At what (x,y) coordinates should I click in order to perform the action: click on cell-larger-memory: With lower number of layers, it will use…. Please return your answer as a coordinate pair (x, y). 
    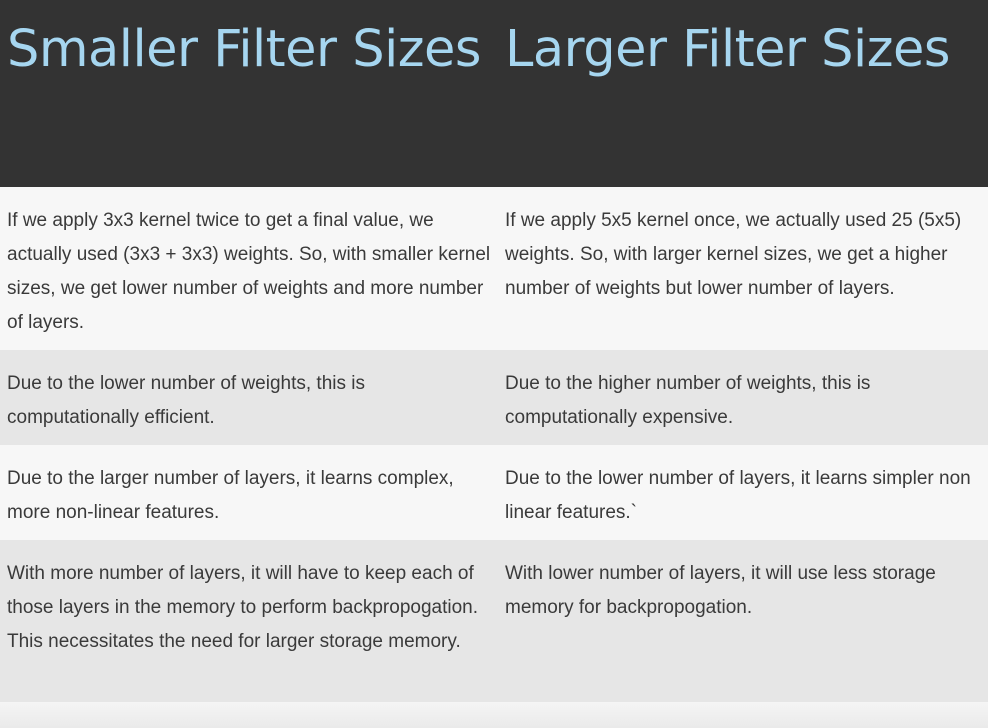
    Looking at the image, I should click on (720, 590).